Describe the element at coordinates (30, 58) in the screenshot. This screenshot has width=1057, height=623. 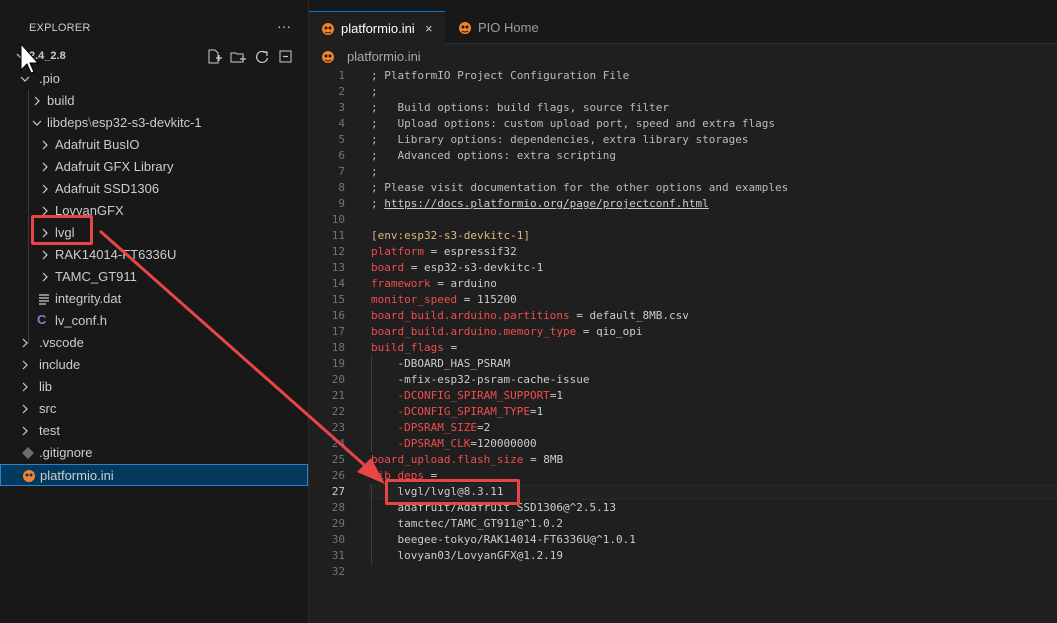
I see `mouse-pointer-icon` at that location.